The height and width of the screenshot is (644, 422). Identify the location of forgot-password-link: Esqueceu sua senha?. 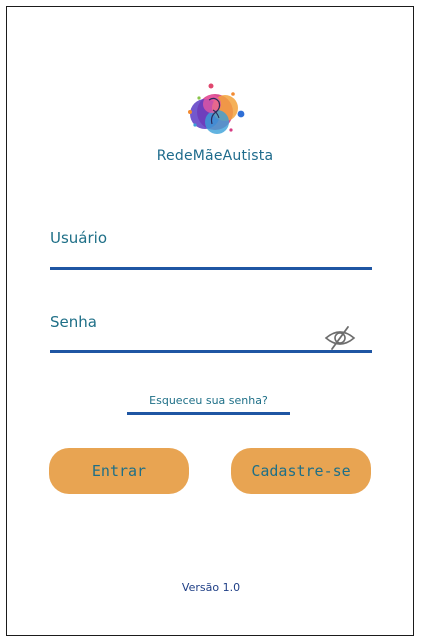
(208, 400).